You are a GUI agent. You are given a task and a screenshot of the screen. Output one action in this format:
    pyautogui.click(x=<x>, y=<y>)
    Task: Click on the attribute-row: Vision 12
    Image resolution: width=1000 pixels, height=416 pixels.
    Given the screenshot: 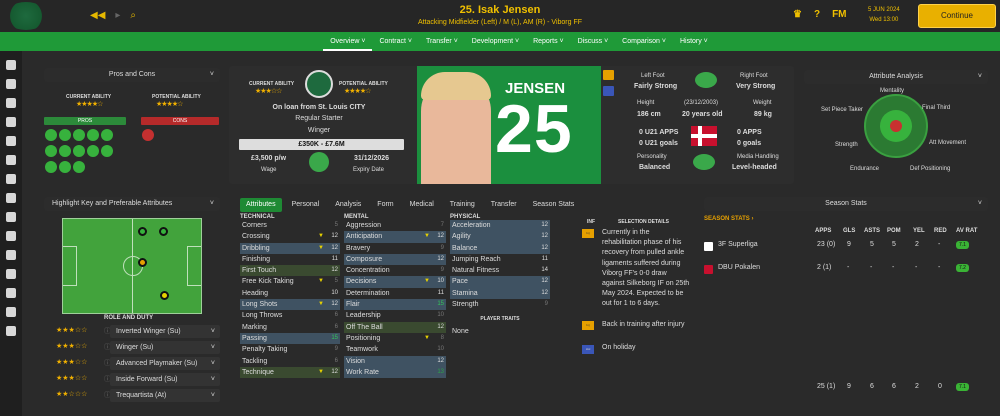 What is the action you would take?
    pyautogui.click(x=395, y=361)
    